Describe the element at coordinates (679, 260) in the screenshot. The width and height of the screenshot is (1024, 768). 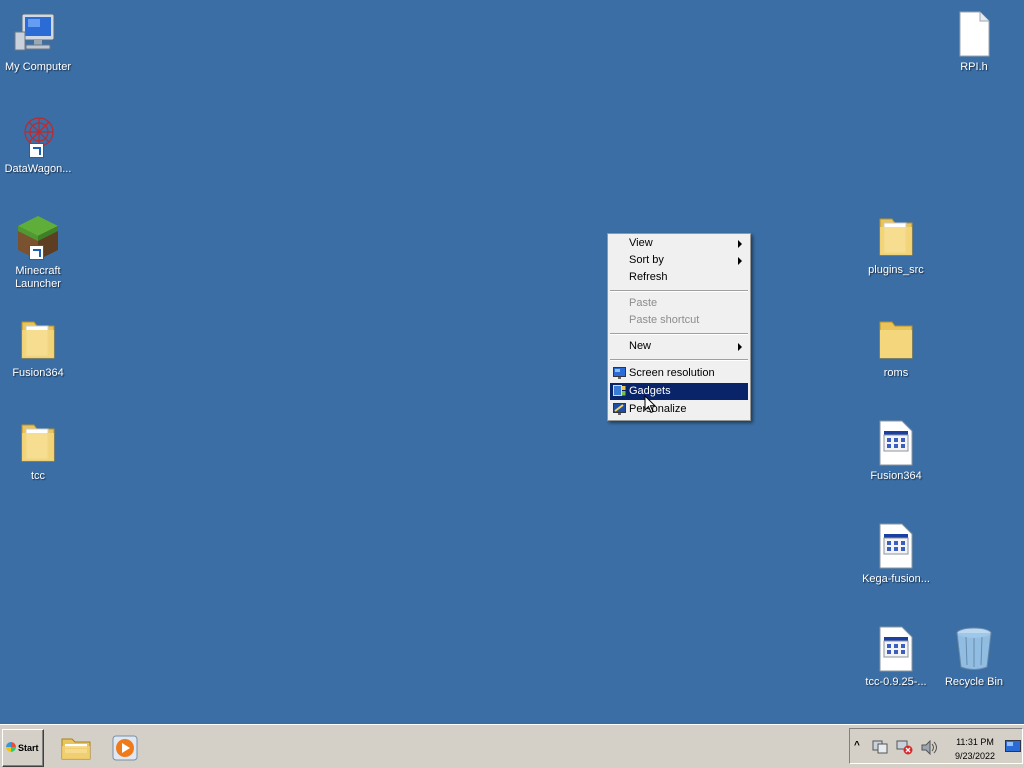
I see `menu-item-sort-by: Sort by` at that location.